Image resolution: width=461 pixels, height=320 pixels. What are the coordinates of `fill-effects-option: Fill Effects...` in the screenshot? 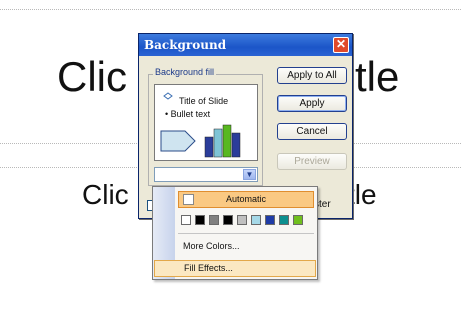 It's located at (235, 268).